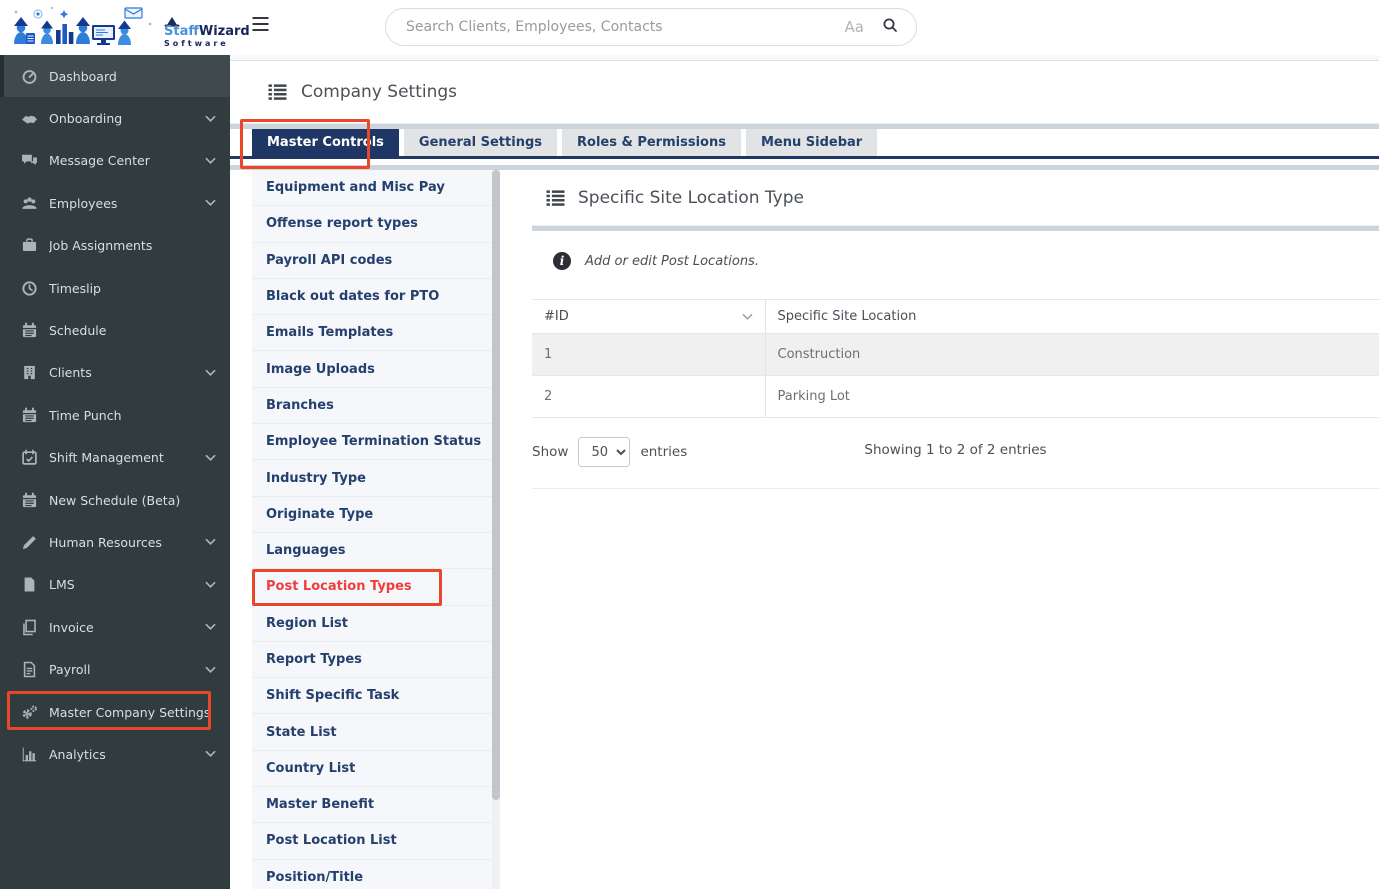 The width and height of the screenshot is (1379, 889). What do you see at coordinates (625, 27) in the screenshot?
I see `search-input` at bounding box center [625, 27].